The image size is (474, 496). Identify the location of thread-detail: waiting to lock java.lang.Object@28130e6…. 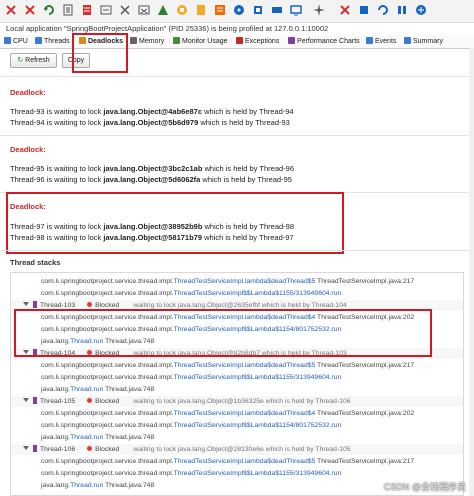
(242, 449).